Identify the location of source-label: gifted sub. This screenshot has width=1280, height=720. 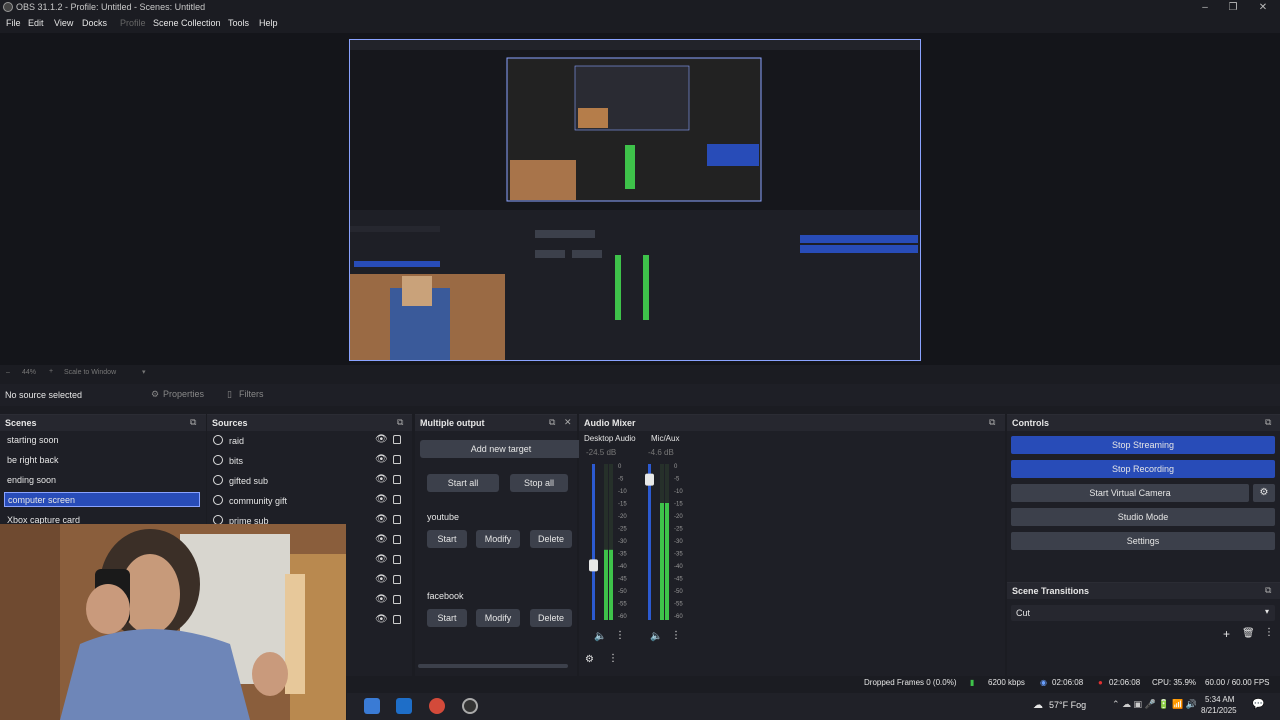
(249, 481).